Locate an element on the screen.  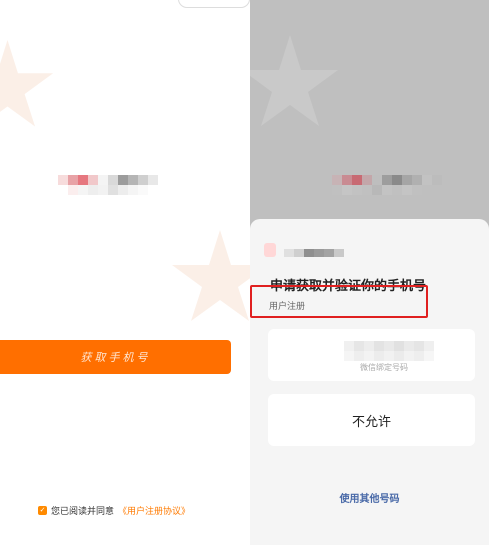
deny-button: 不允许 is located at coordinates (371, 420).